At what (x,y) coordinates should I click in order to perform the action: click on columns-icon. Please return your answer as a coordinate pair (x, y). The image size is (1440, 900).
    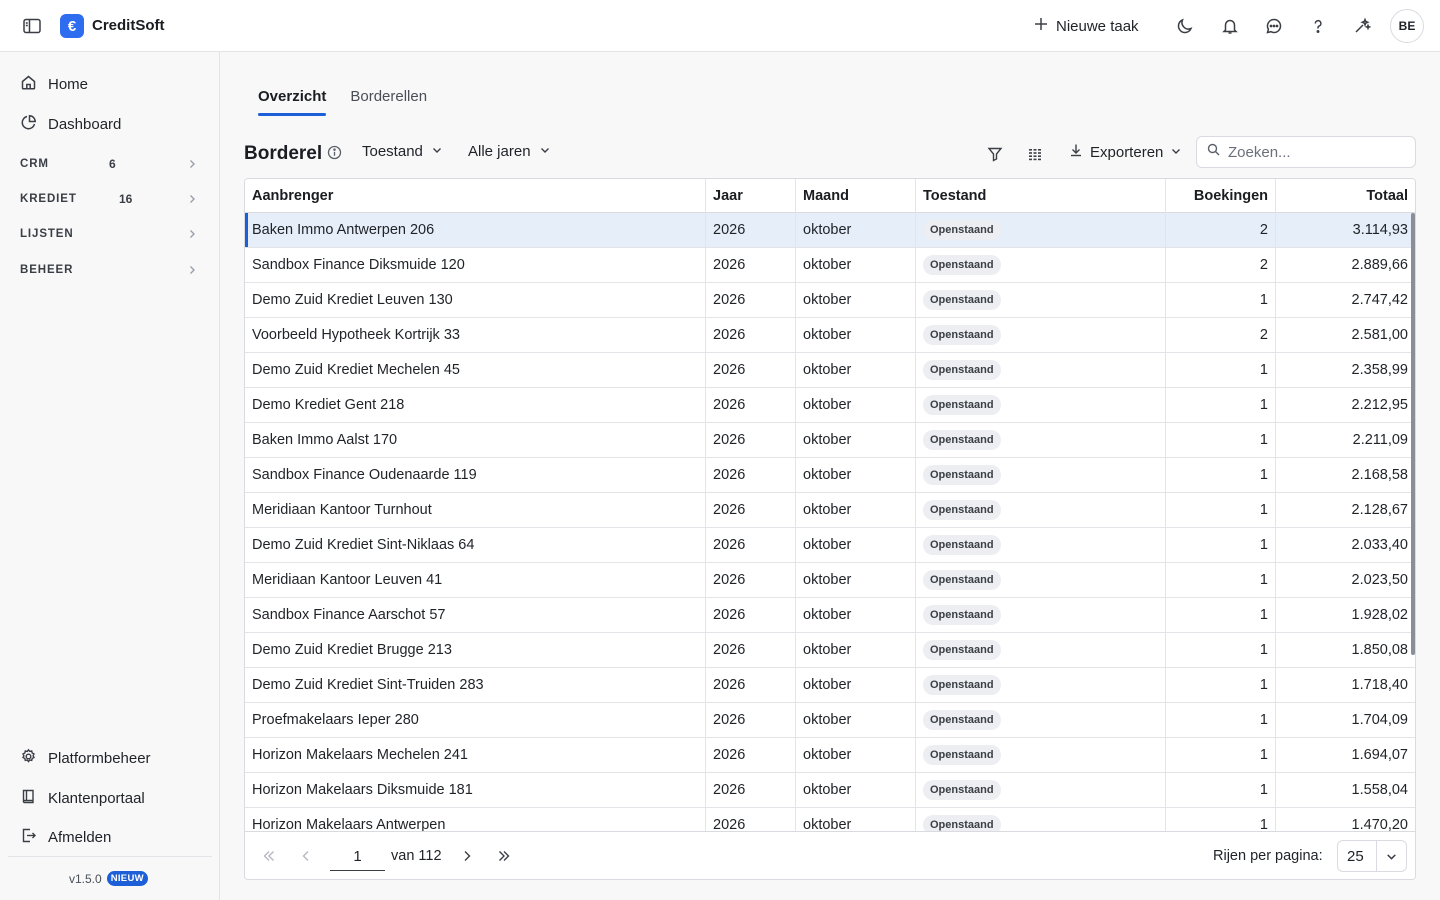
    Looking at the image, I should click on (1035, 154).